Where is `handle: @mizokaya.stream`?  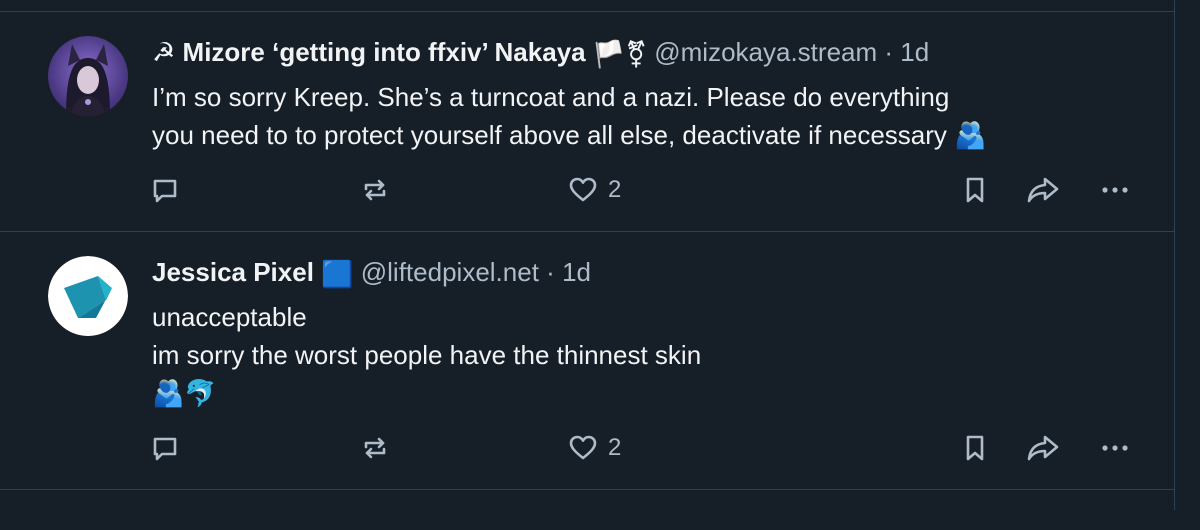 handle: @mizokaya.stream is located at coordinates (765, 52).